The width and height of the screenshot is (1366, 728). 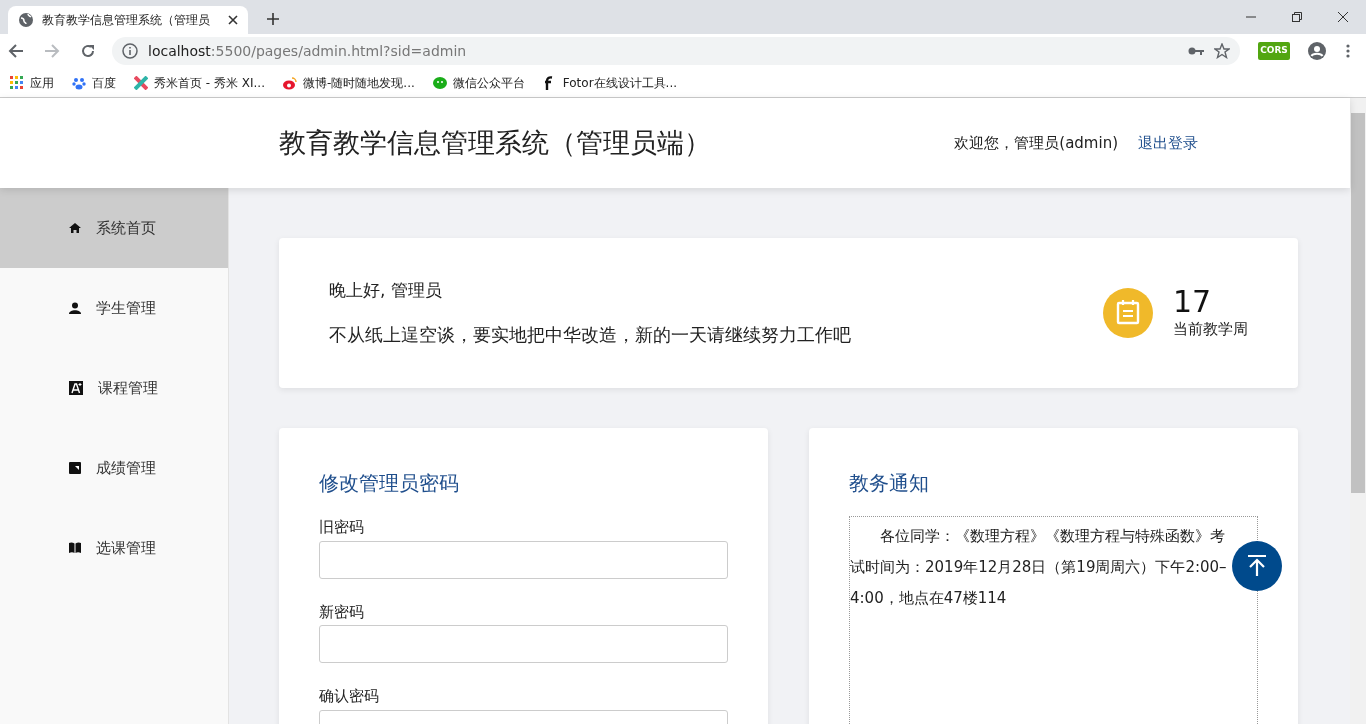 I want to click on reload-icon, so click(x=88, y=51).